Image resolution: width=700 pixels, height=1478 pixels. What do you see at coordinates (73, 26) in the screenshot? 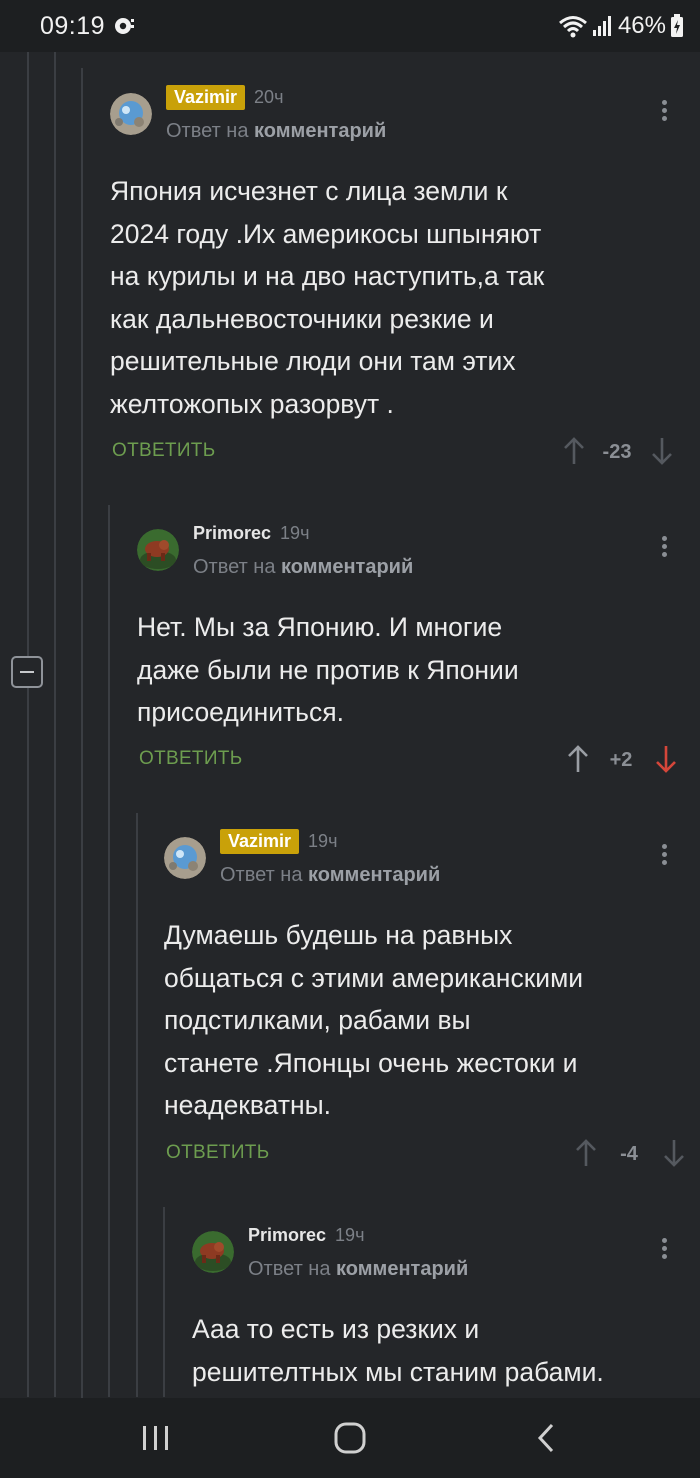
I see `status-time: 09:19` at bounding box center [73, 26].